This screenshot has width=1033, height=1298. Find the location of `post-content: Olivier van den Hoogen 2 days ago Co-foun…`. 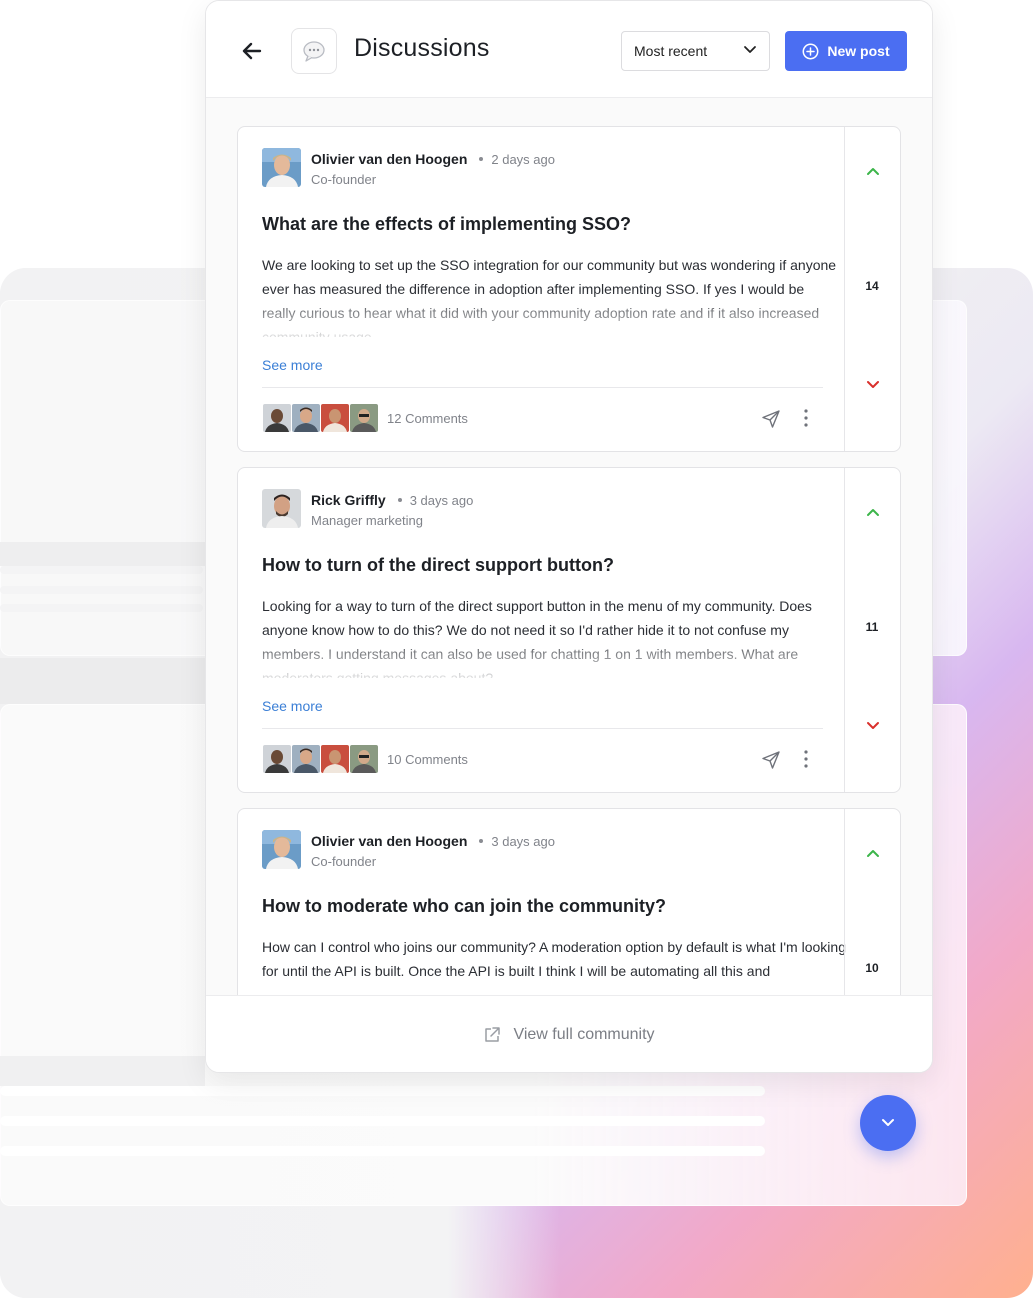

post-content: Olivier van den Hoogen 2 days ago Co-foun… is located at coordinates (542, 289).